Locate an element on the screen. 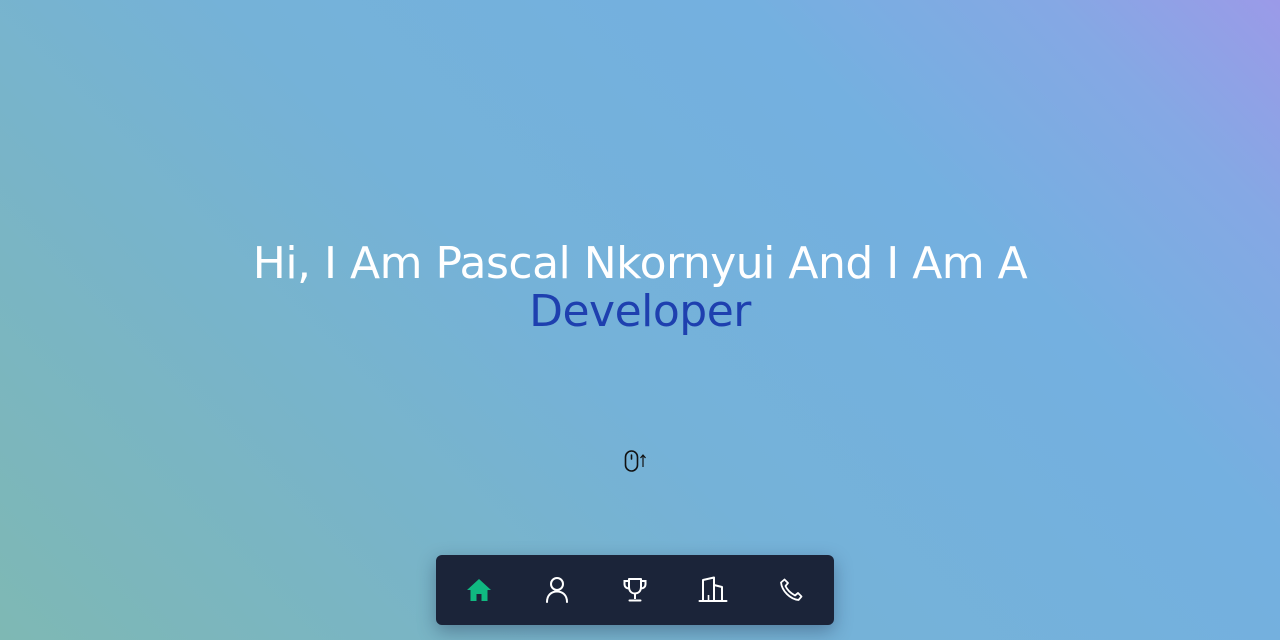 This screenshot has height=640, width=1280. hero-intro-text: Hi, I Am Pascal Nkornyui And I Am A is located at coordinates (640, 263).